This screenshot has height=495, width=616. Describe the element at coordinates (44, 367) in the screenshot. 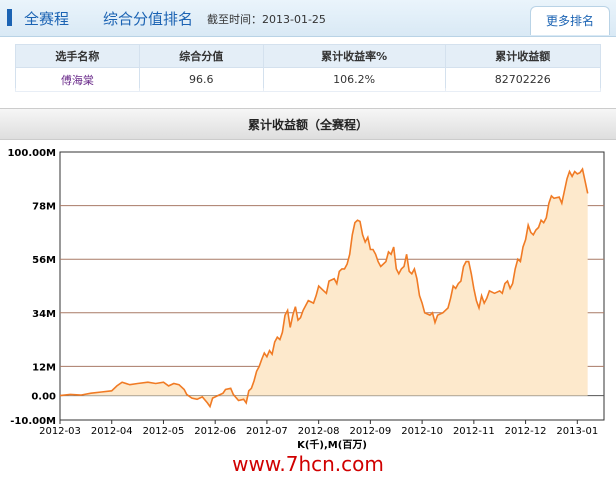

I see `y-tick-label: 12M` at that location.